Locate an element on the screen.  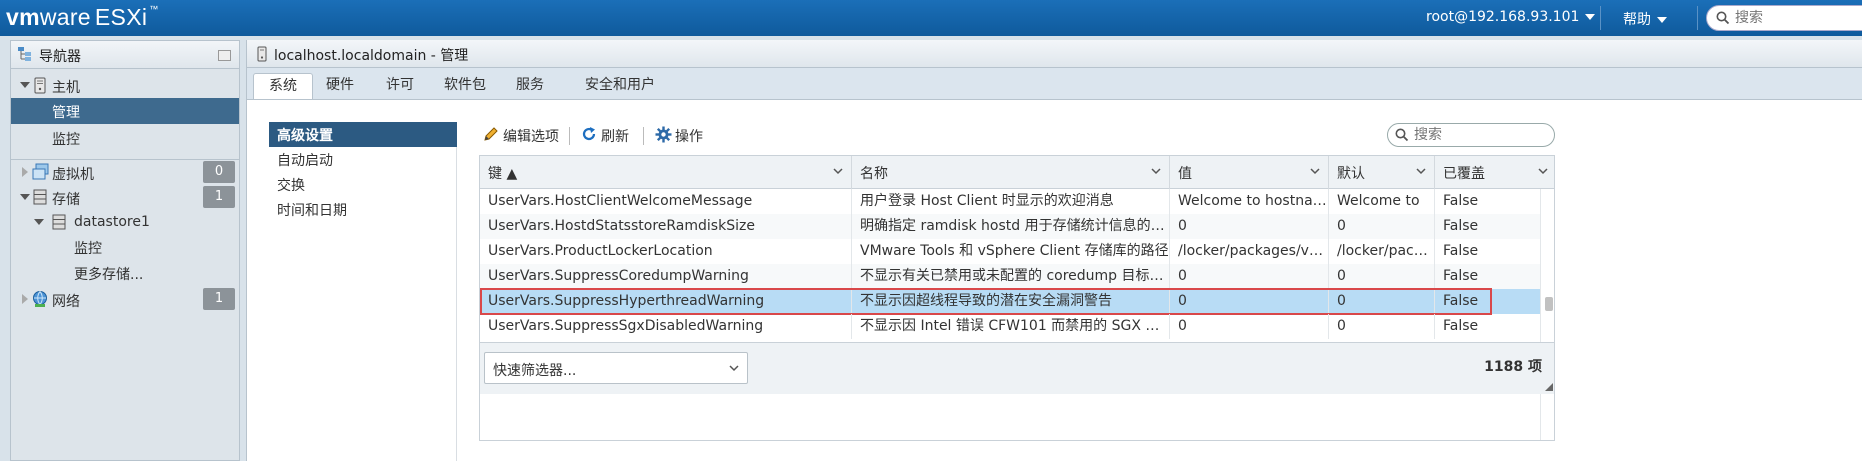
nav-host: 主机 is located at coordinates (125, 86).